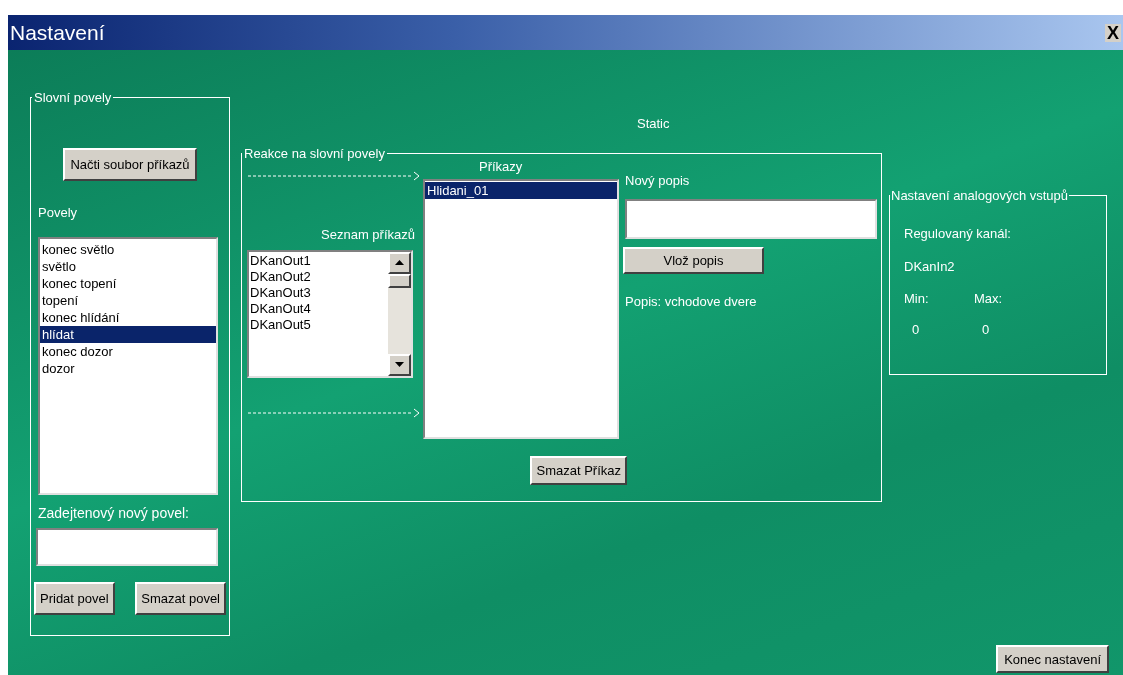 Image resolution: width=1123 pixels, height=675 pixels. Describe the element at coordinates (58, 212) in the screenshot. I see `list-label: Povely` at that location.